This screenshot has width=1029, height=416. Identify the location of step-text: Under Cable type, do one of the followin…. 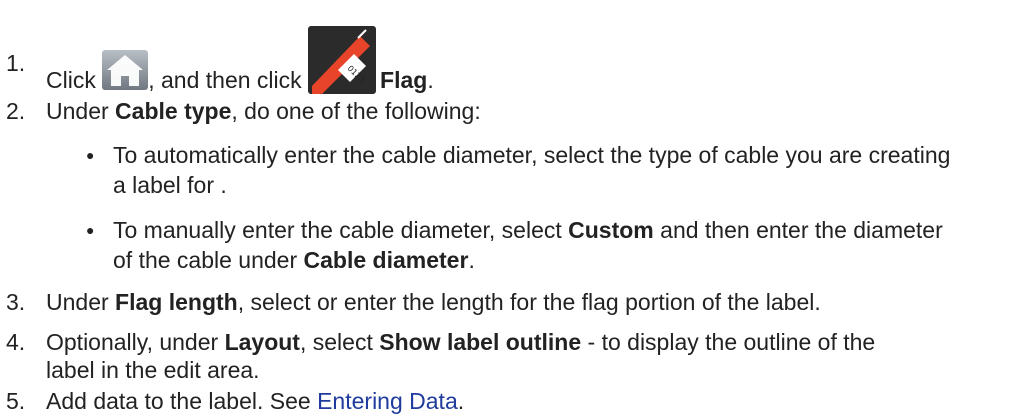
(263, 111).